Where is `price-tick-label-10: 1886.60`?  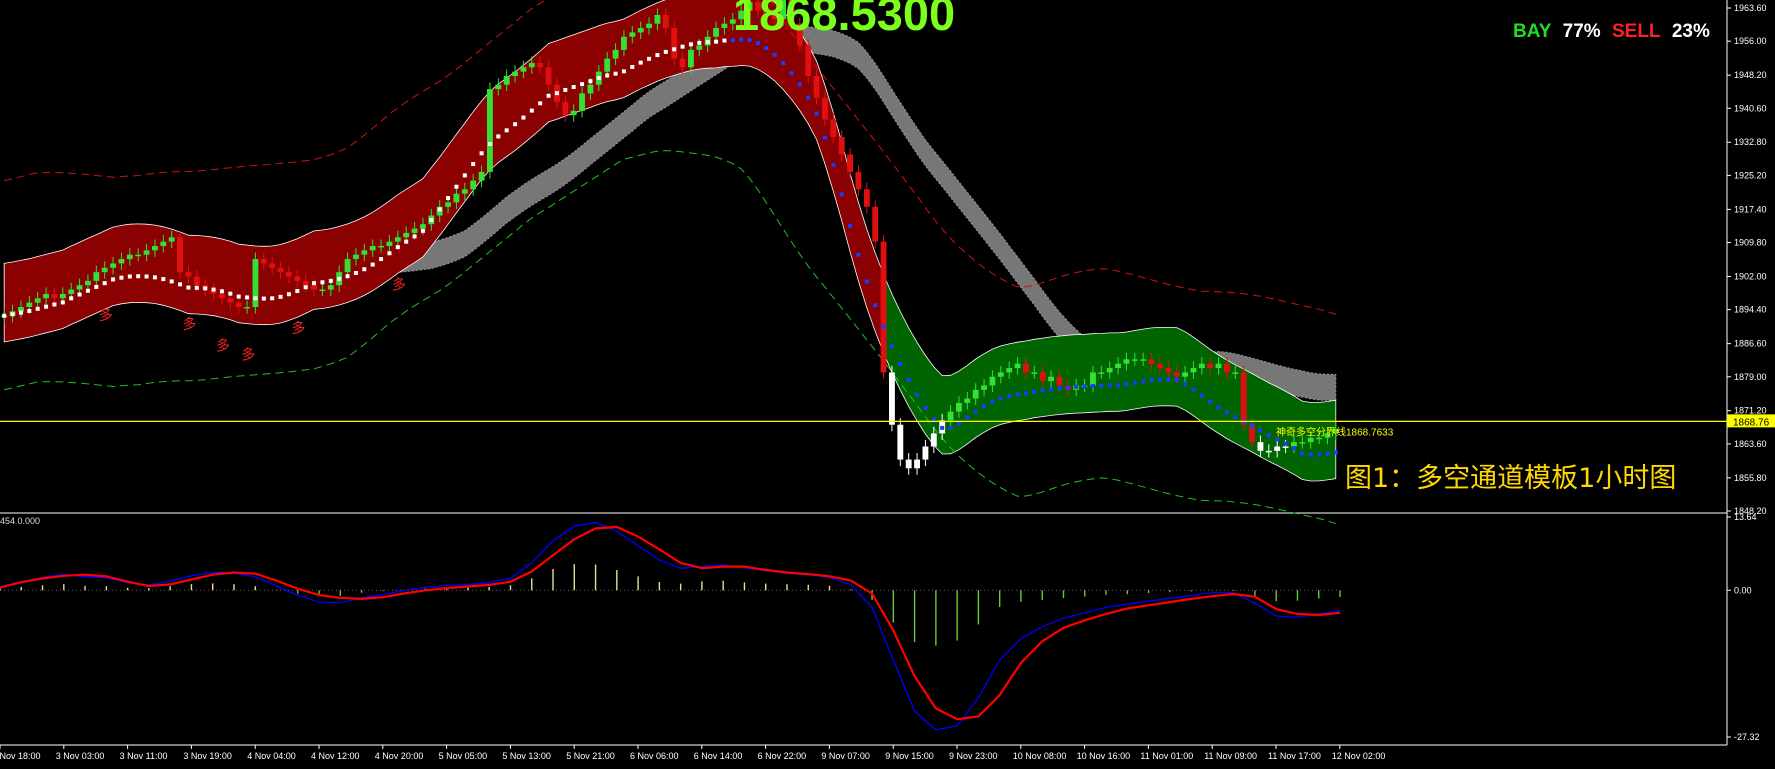
price-tick-label-10: 1886.60 is located at coordinates (1750, 344).